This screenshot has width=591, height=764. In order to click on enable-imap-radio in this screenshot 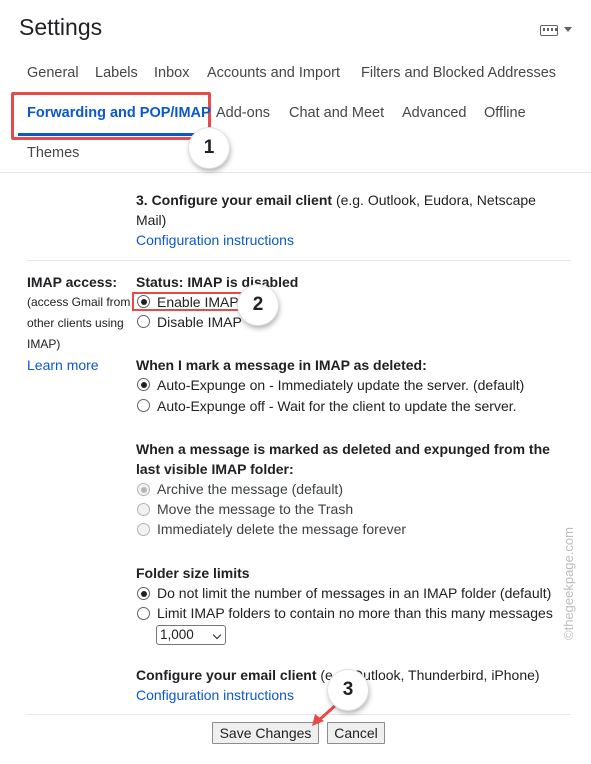, I will do `click(143, 301)`.